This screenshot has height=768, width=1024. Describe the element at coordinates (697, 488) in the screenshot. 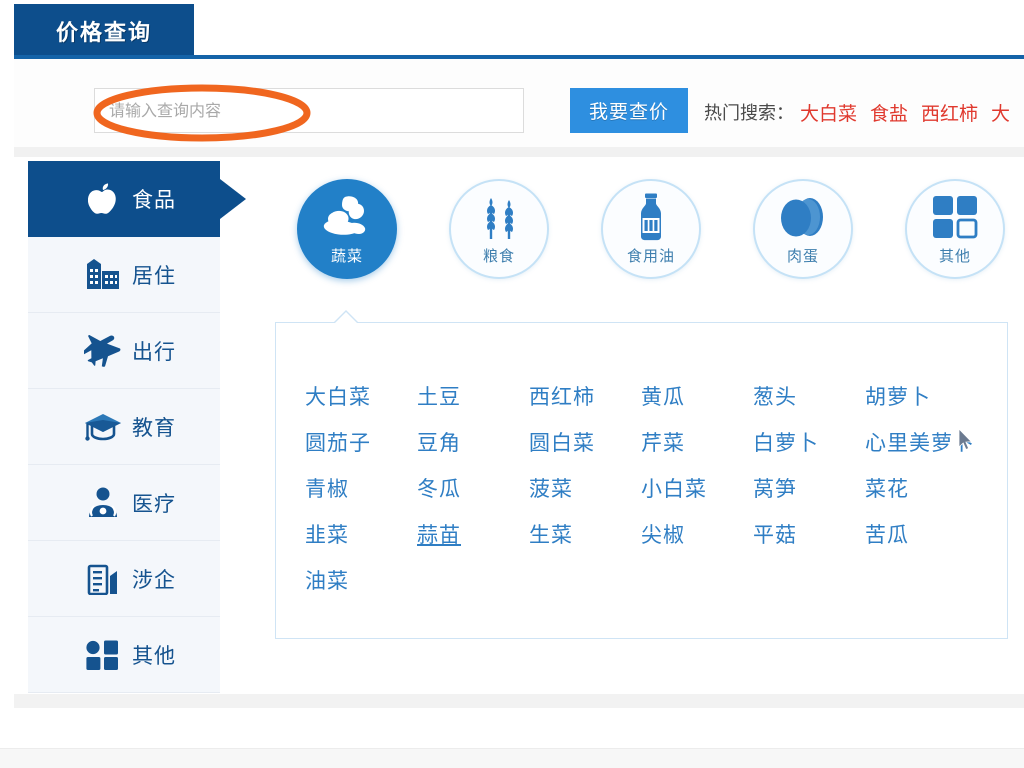

I see `item-link: 小白菜` at that location.